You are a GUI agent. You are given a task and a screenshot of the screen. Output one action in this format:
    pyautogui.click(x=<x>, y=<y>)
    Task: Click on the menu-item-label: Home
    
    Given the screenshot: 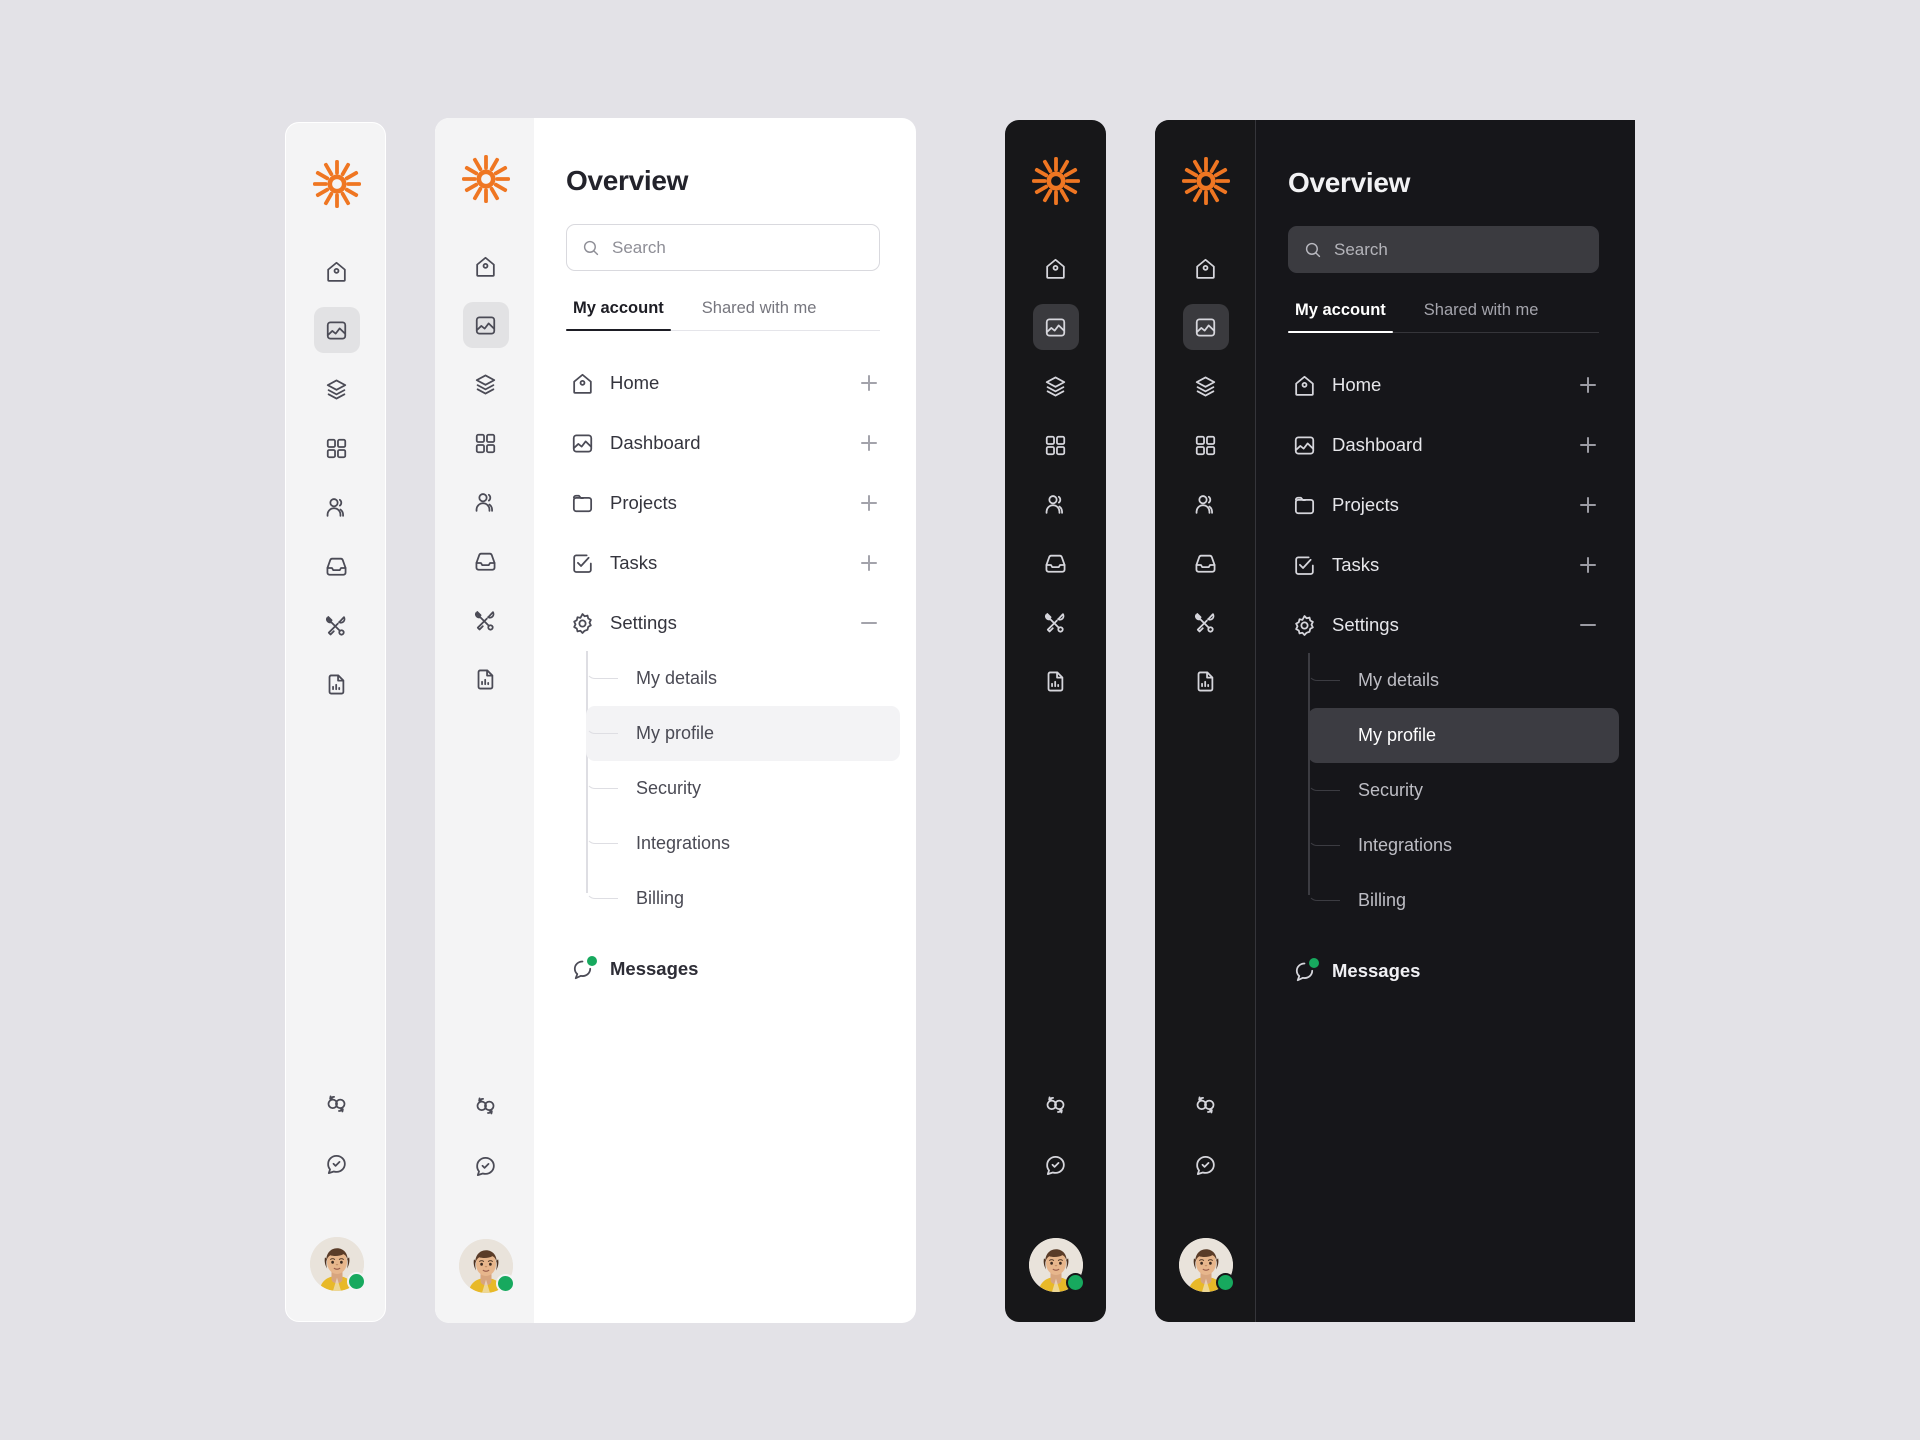 What is the action you would take?
    pyautogui.click(x=1357, y=384)
    